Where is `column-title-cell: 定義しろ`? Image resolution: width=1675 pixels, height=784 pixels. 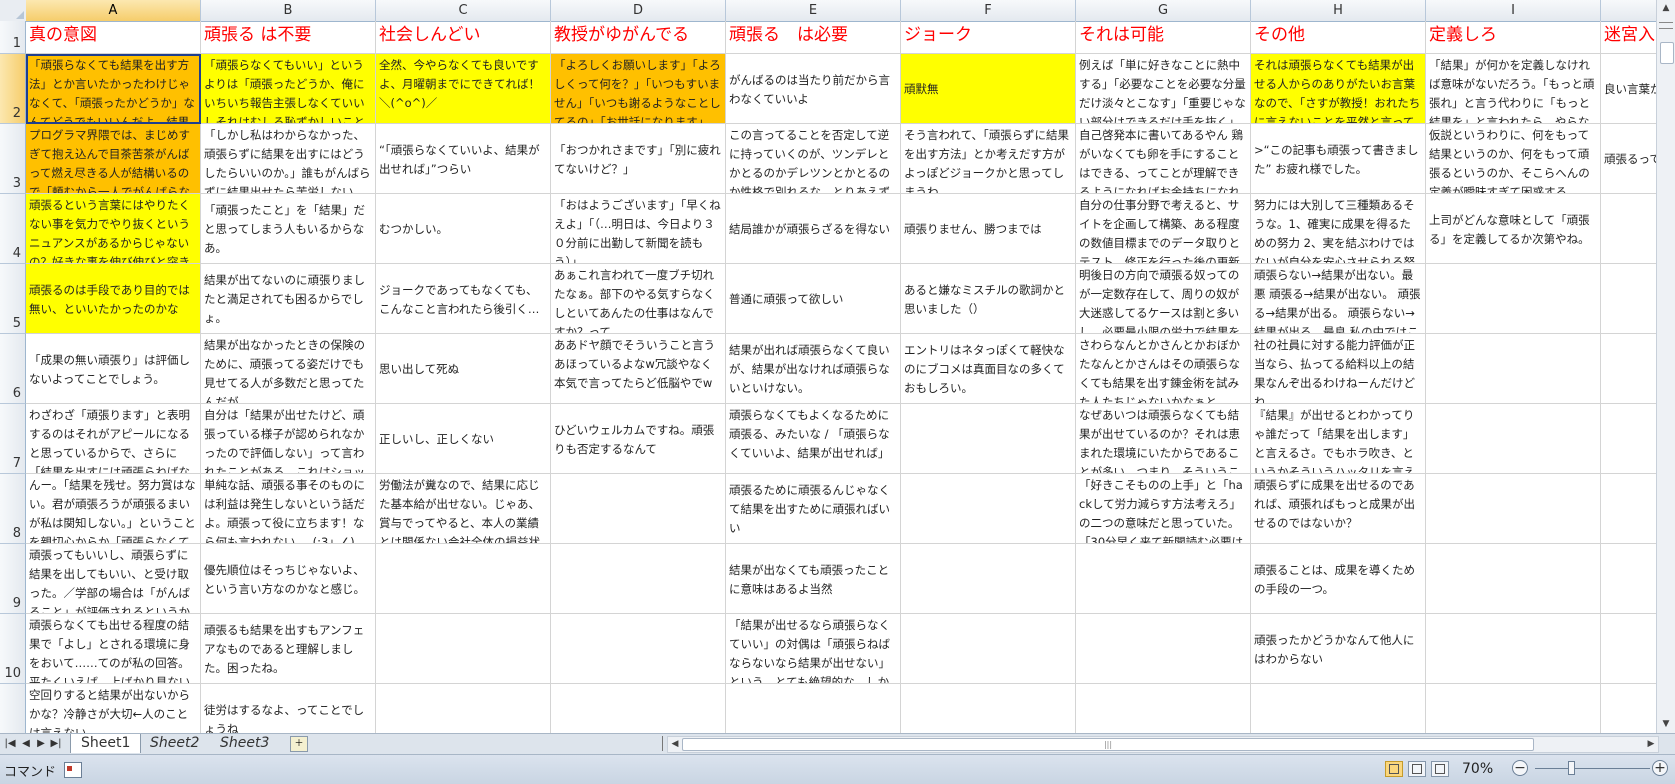
column-title-cell: 定義しろ is located at coordinates (1513, 37).